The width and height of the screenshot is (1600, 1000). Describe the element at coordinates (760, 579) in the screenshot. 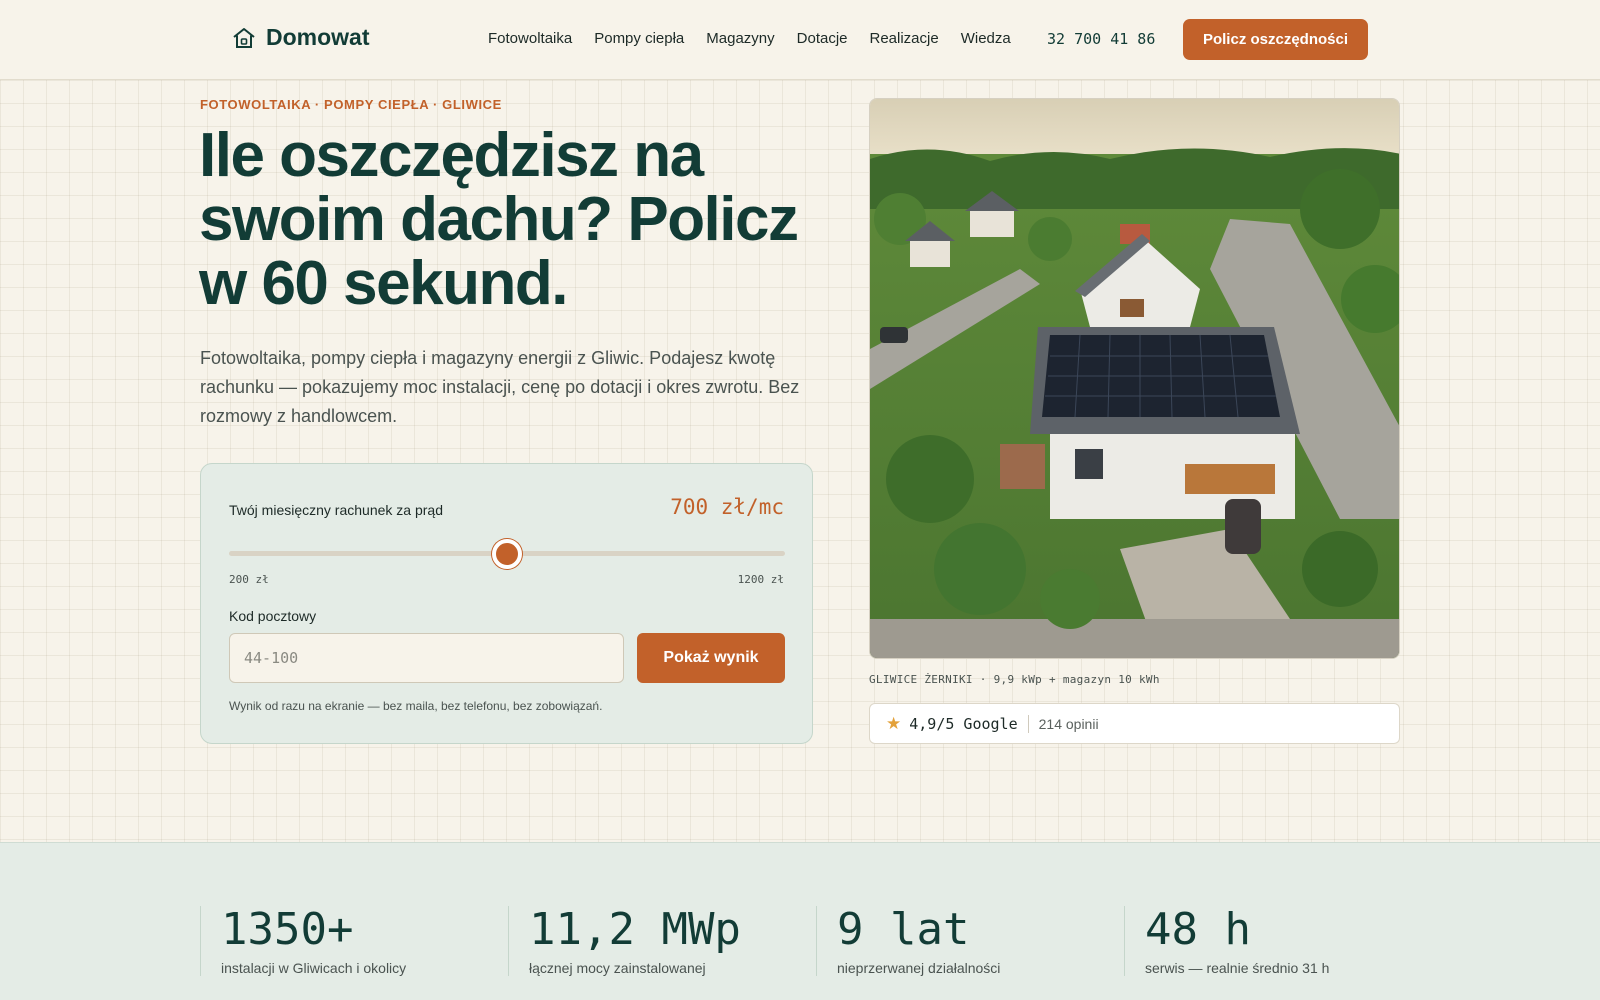

I see `slider-max-label: 1200 zł` at that location.